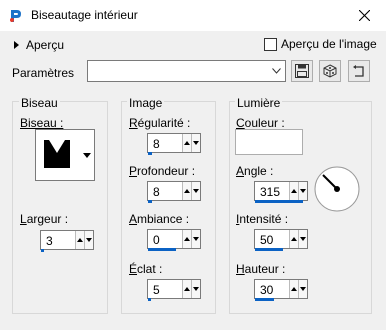 This screenshot has height=330, width=386. Describe the element at coordinates (42, 250) in the screenshot. I see `width-slider-bar` at that location.